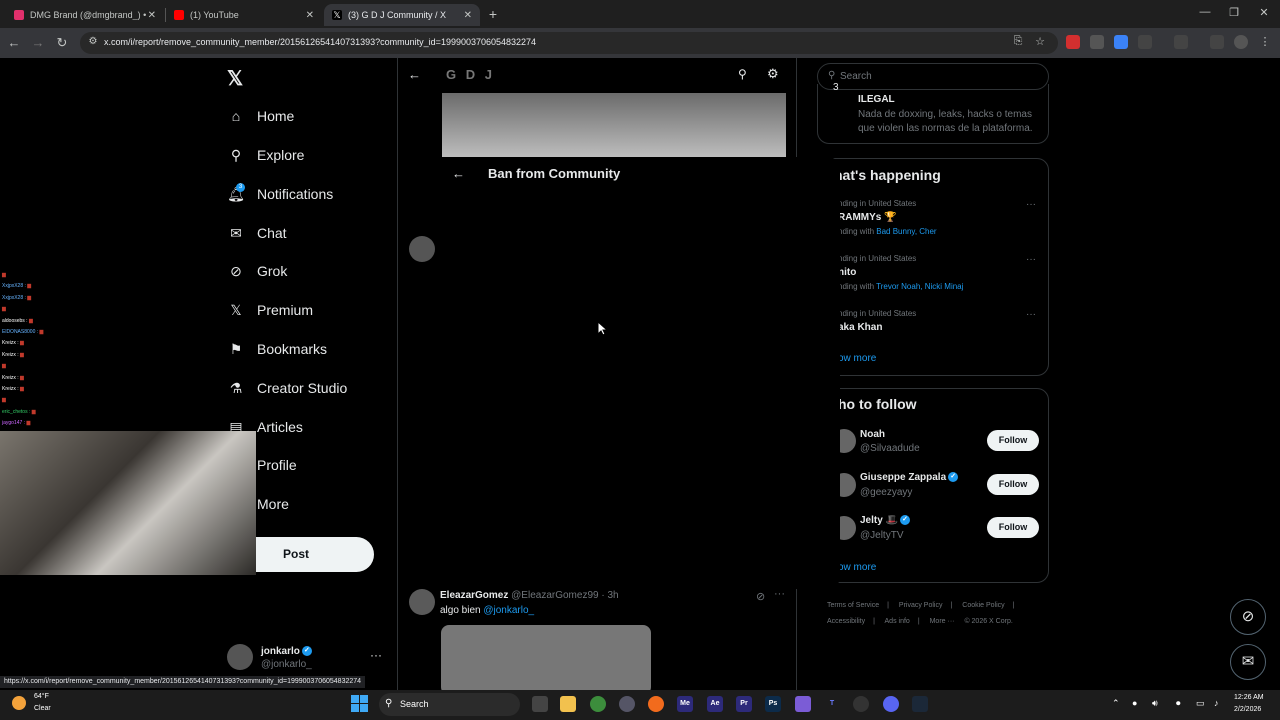  I want to click on dialog-title: Ban from Community, so click(554, 173).